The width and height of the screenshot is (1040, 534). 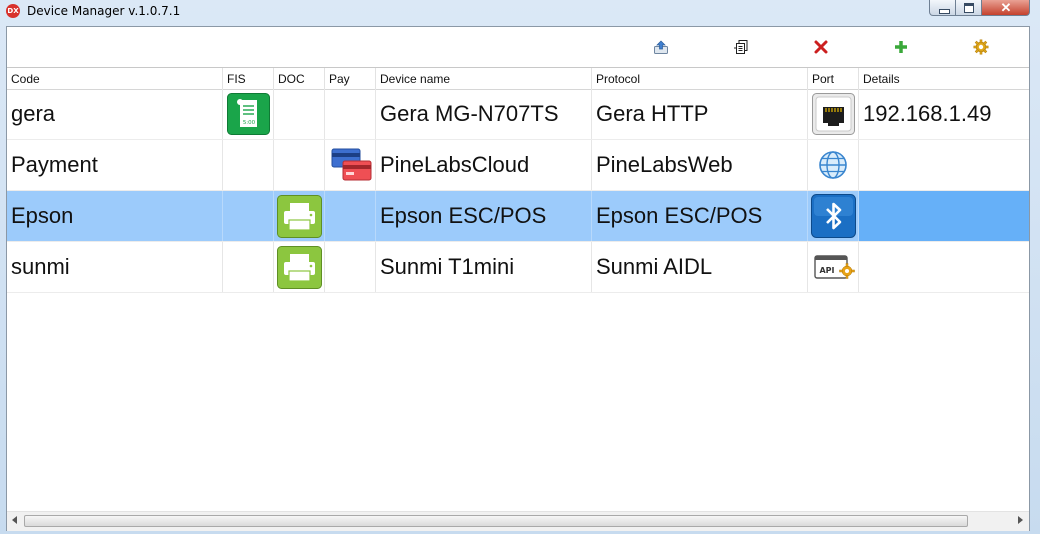 I want to click on globe-icon, so click(x=833, y=165).